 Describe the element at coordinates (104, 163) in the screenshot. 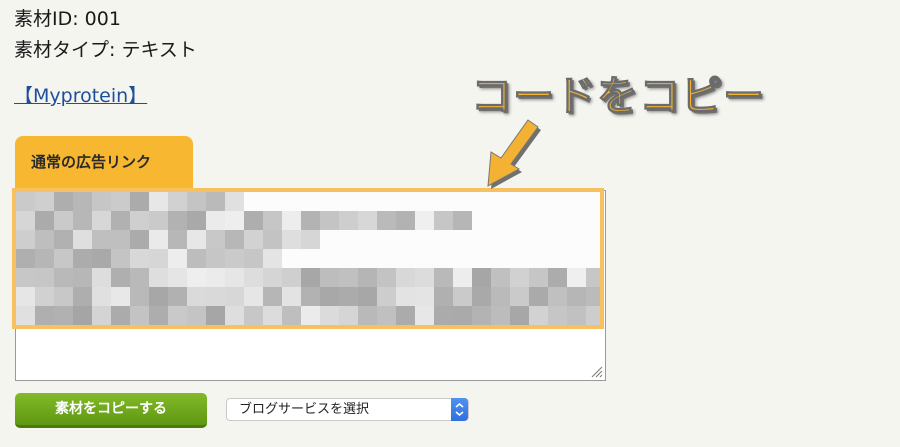

I see `tab-standard-ad-link: 通常の広告リンク` at that location.